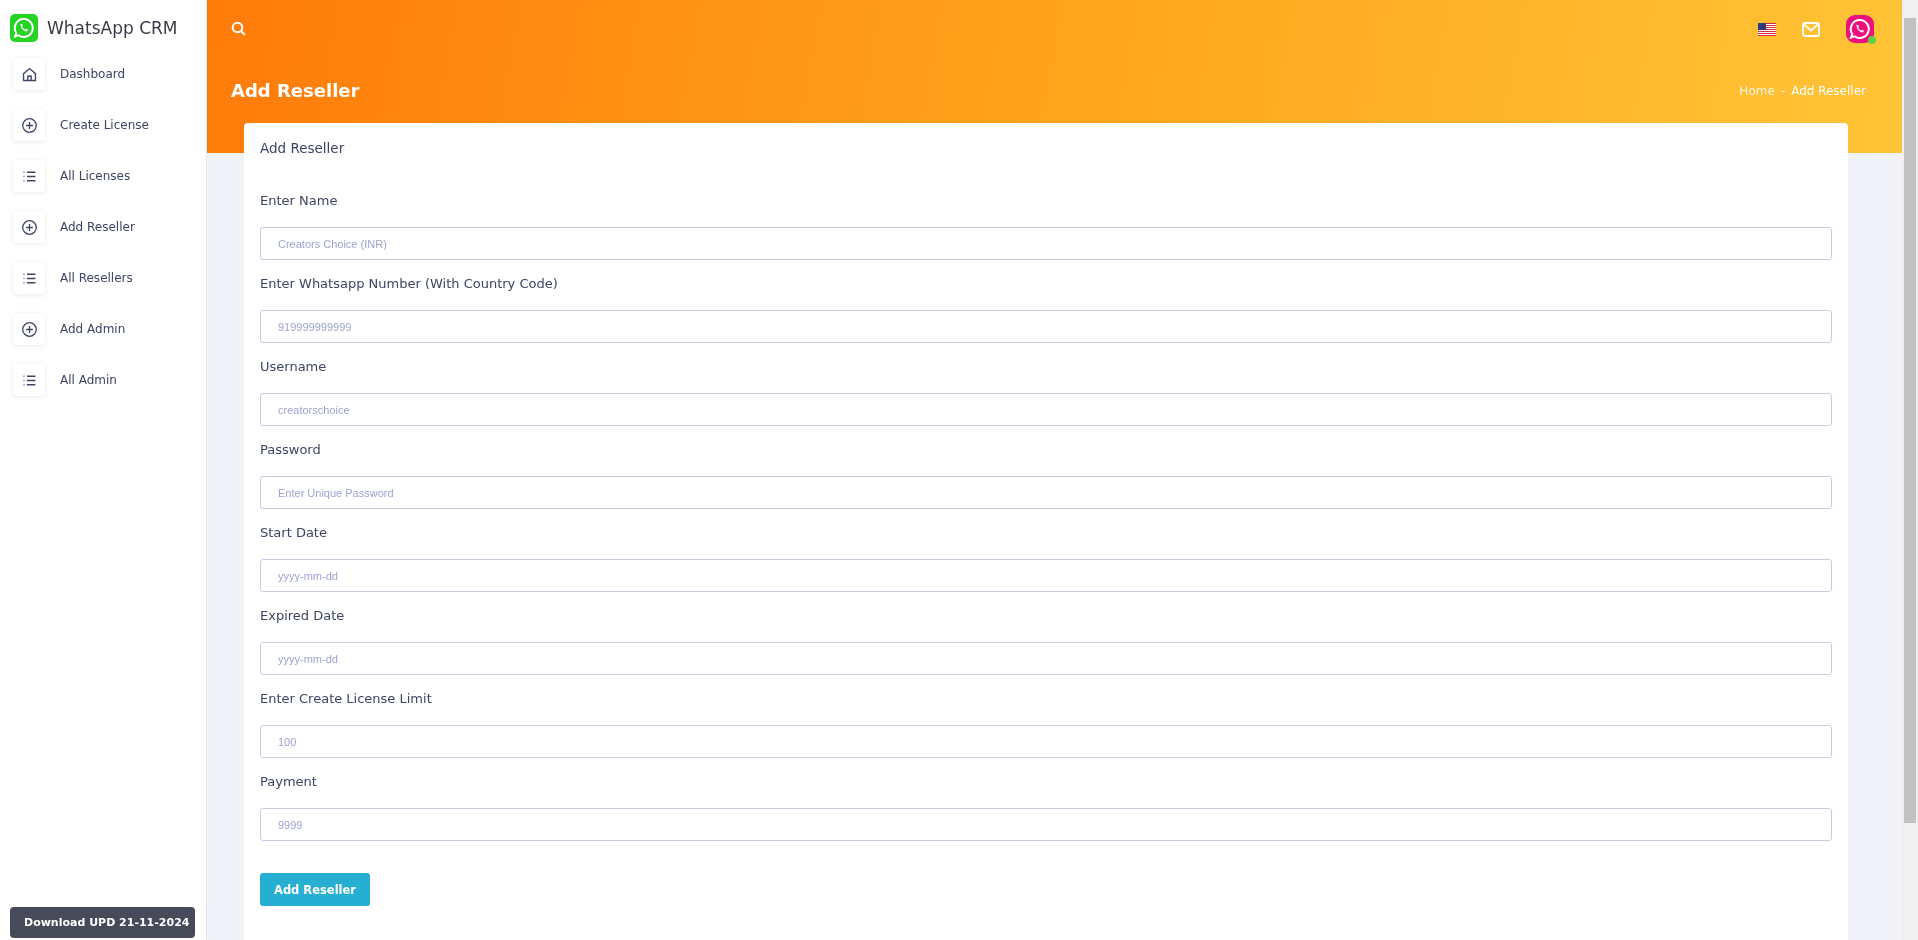  Describe the element at coordinates (93, 74) in the screenshot. I see `nav-link: Dashboard` at that location.